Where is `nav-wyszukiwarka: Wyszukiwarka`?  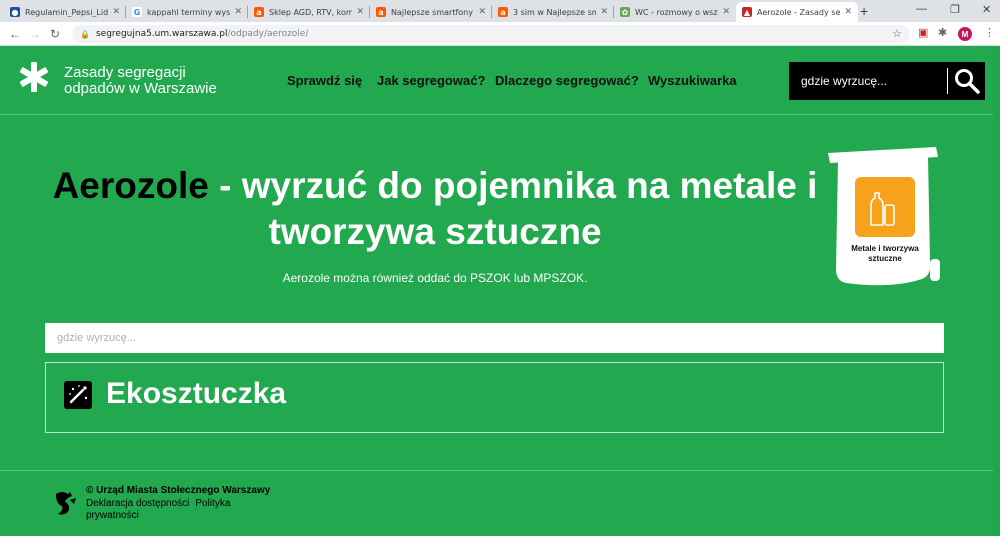
nav-wyszukiwarka: Wyszukiwarka is located at coordinates (692, 80).